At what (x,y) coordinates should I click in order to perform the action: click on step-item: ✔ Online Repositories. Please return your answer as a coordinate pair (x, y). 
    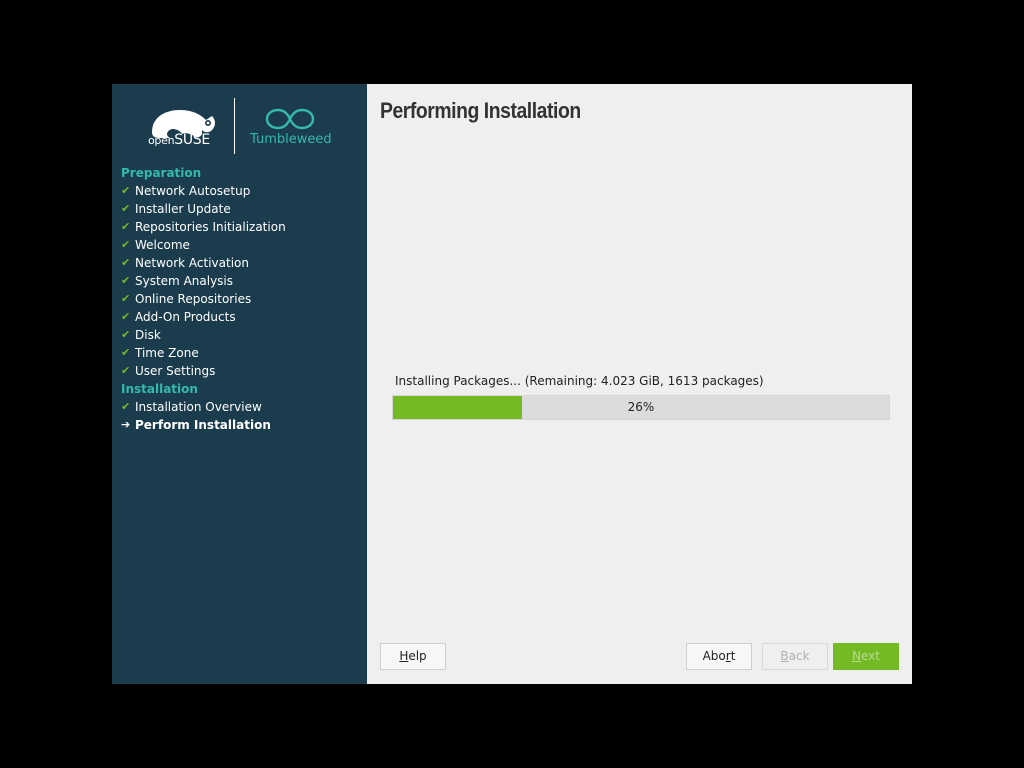
    Looking at the image, I should click on (241, 299).